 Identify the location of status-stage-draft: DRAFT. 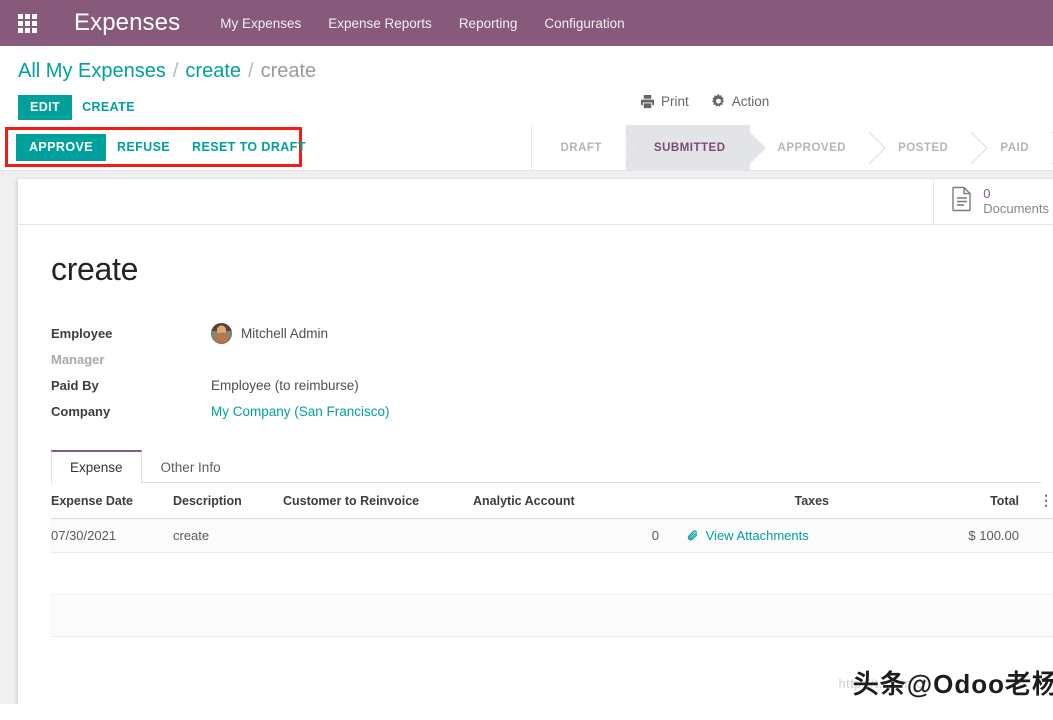
(578, 147).